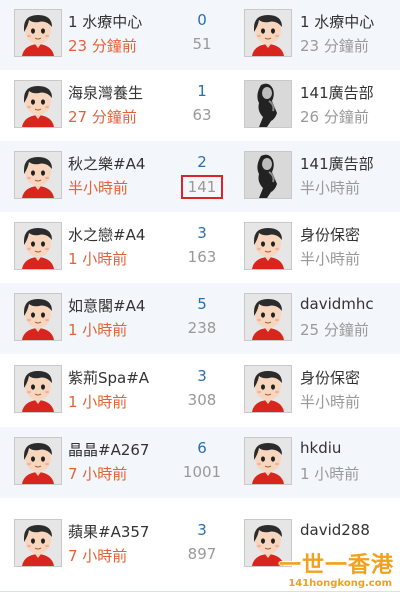 This screenshot has width=400, height=592. Describe the element at coordinates (202, 400) in the screenshot. I see `view-count: 308` at that location.